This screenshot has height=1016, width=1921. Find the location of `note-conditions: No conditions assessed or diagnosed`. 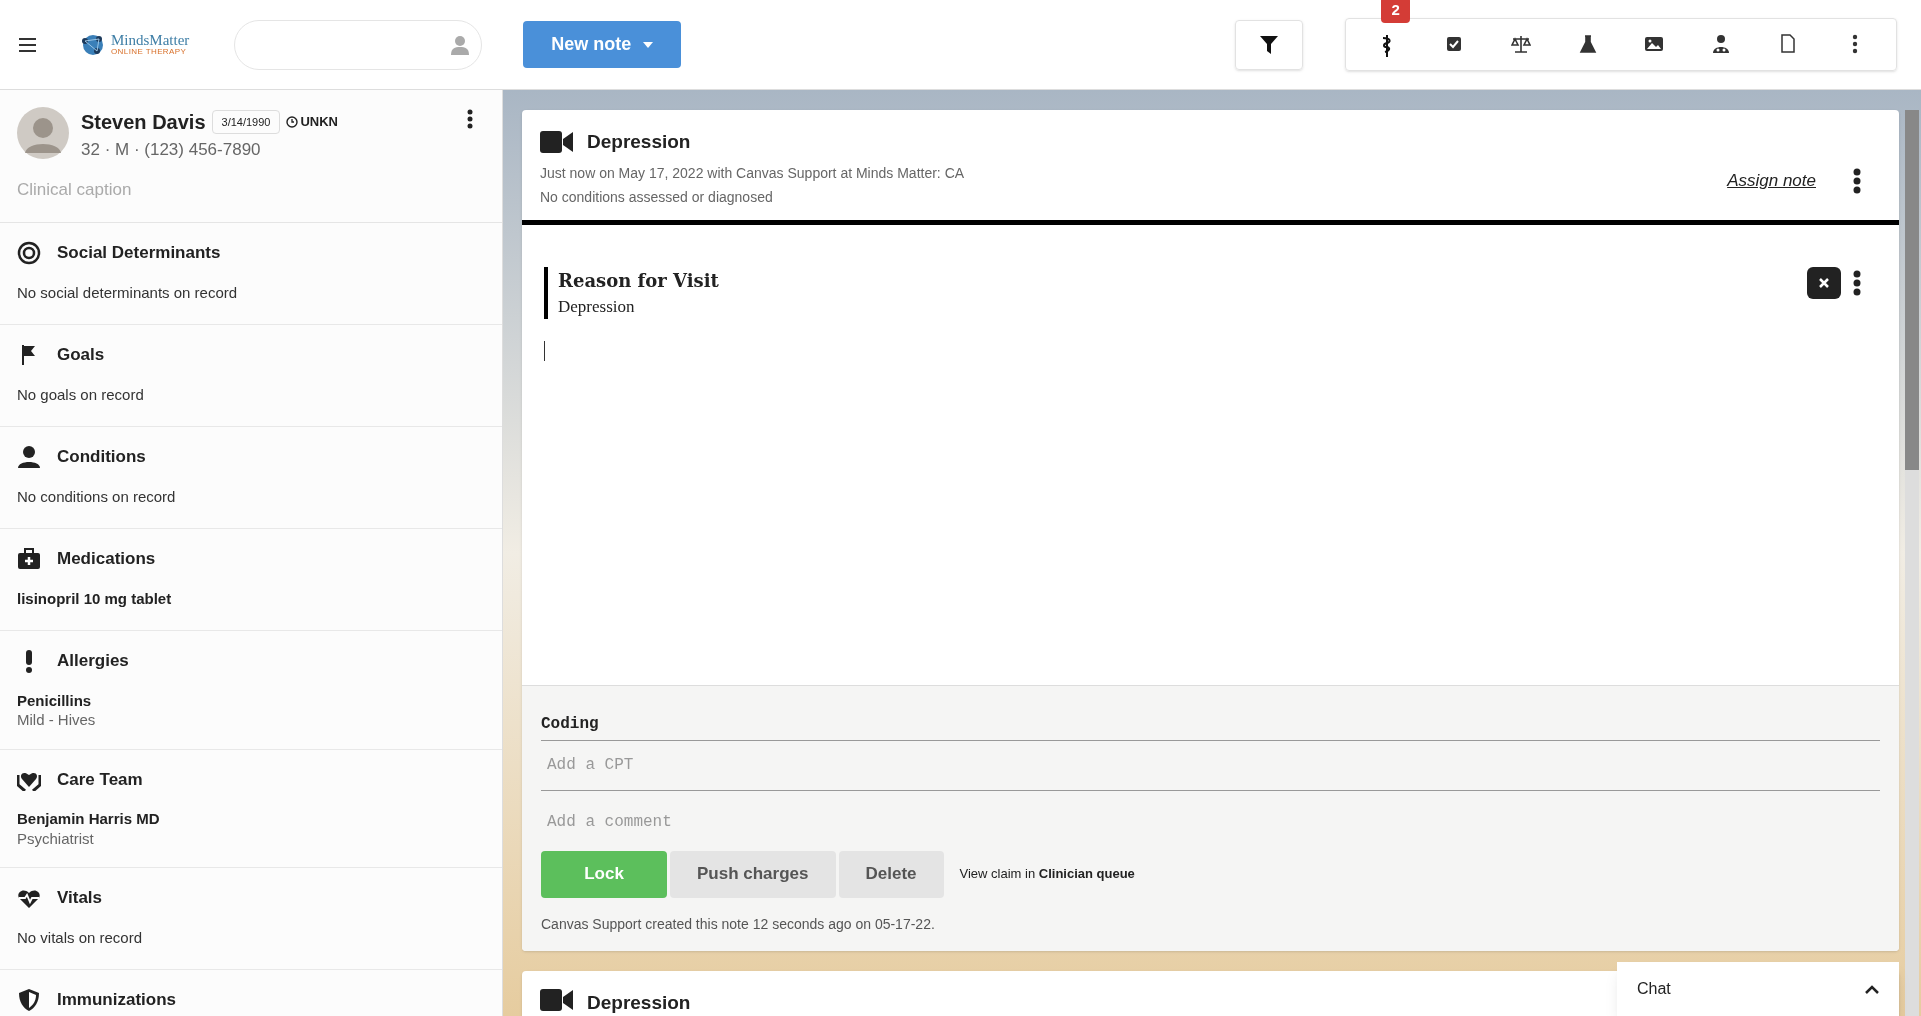

note-conditions: No conditions assessed or diagnosed is located at coordinates (657, 197).